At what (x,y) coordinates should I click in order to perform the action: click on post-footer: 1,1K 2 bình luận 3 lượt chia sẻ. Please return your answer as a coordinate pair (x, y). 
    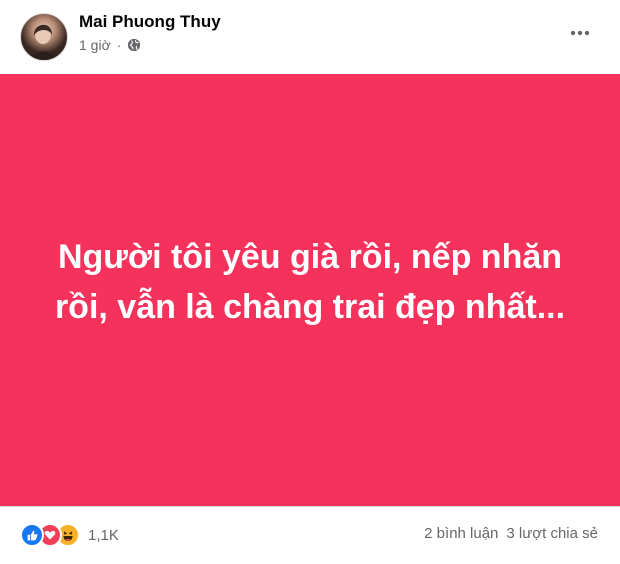
    Looking at the image, I should click on (310, 535).